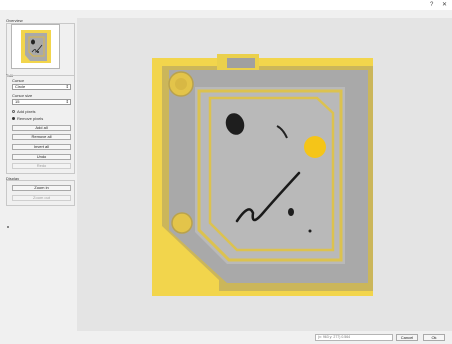  Describe the element at coordinates (17, 101) in the screenshot. I see `cursor-size-value: 15` at that location.